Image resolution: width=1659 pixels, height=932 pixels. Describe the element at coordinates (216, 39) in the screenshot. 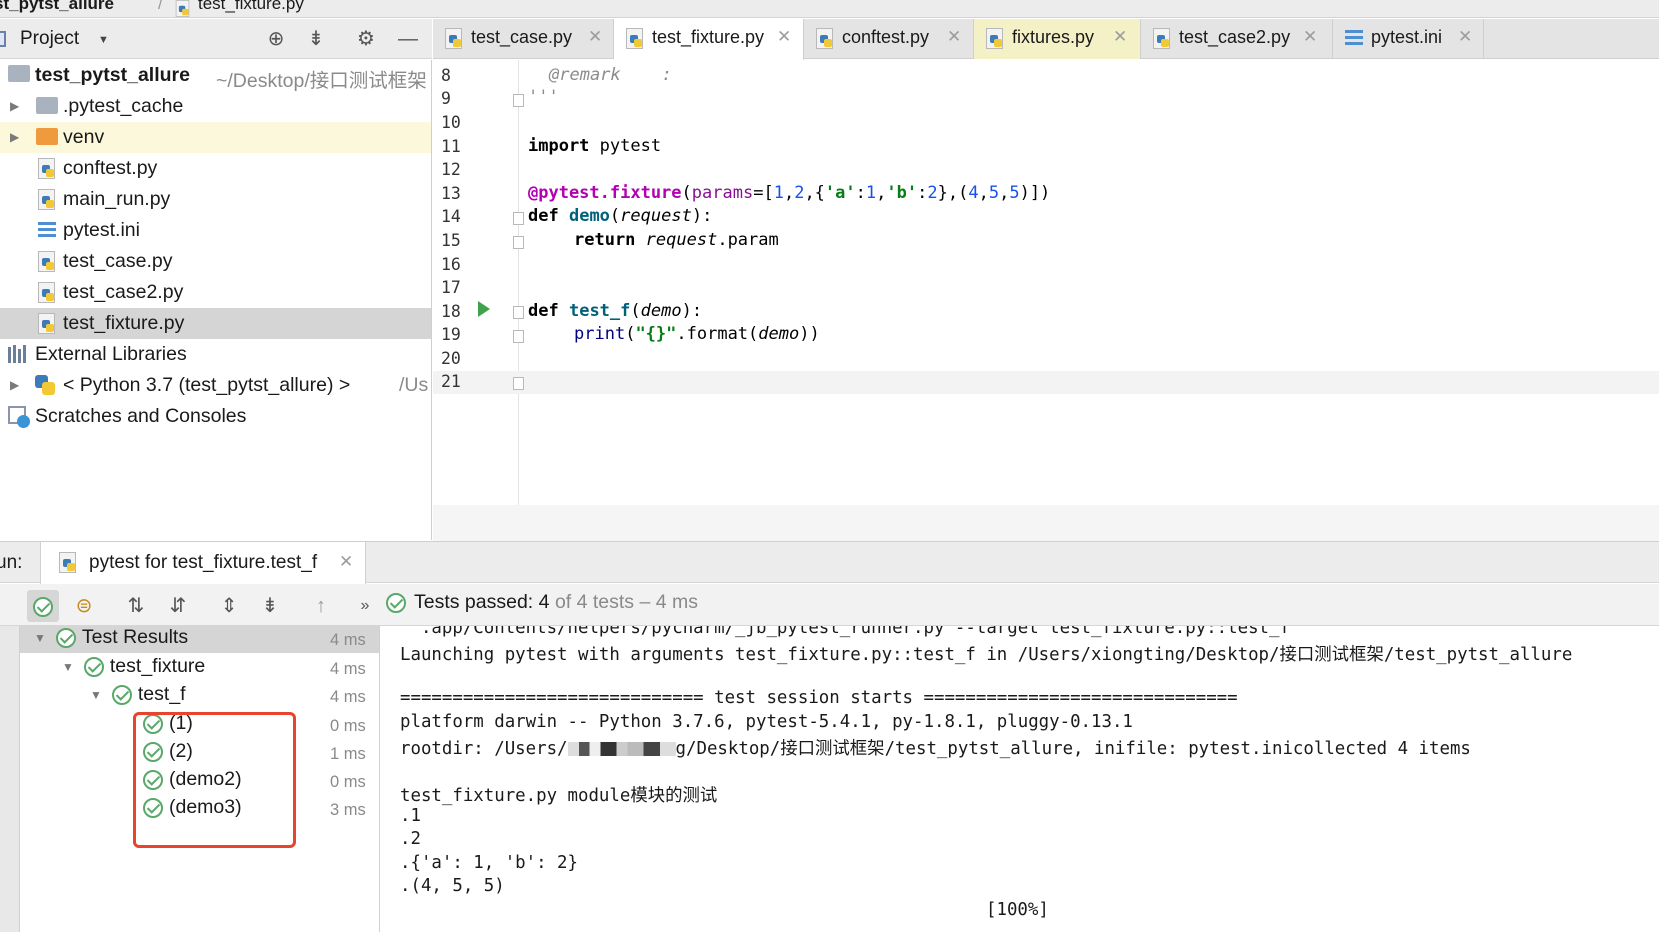

I see `project-panel-header: Project ▼ ⊕ ⇟ ⚙ —` at that location.